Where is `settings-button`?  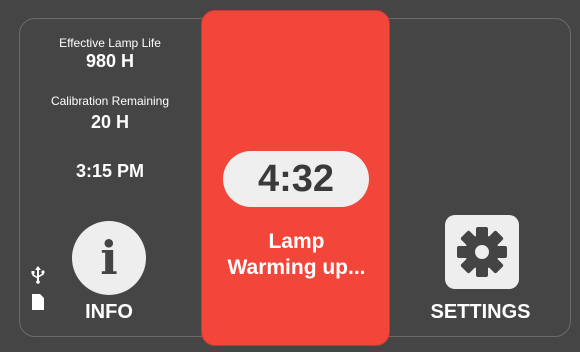 settings-button is located at coordinates (482, 252).